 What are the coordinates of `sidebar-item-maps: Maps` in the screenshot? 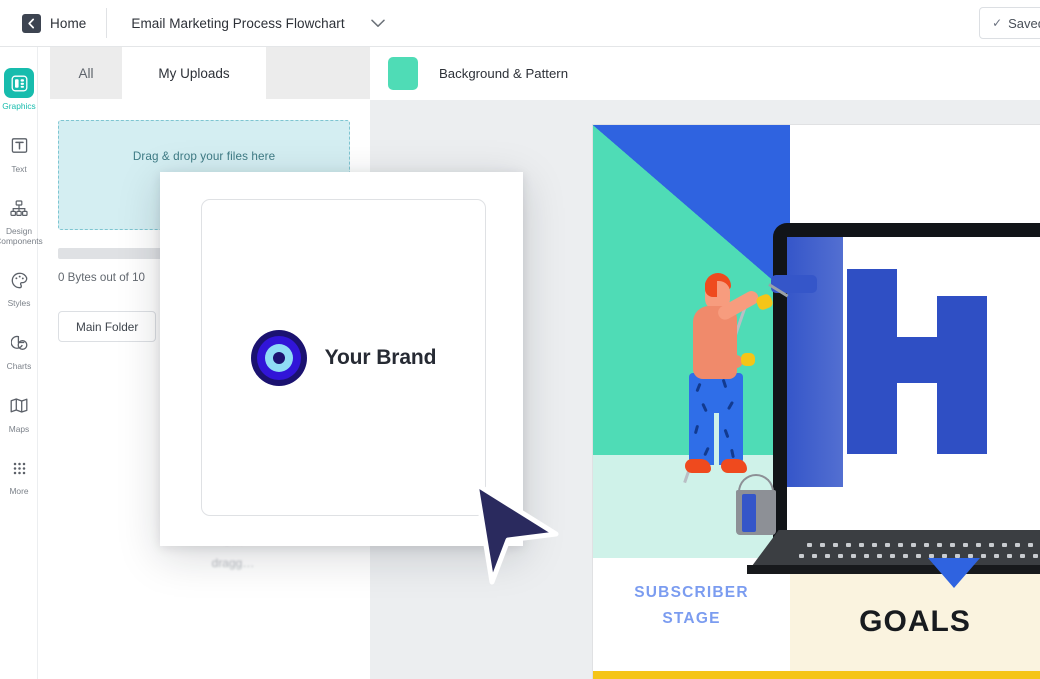 It's located at (19, 413).